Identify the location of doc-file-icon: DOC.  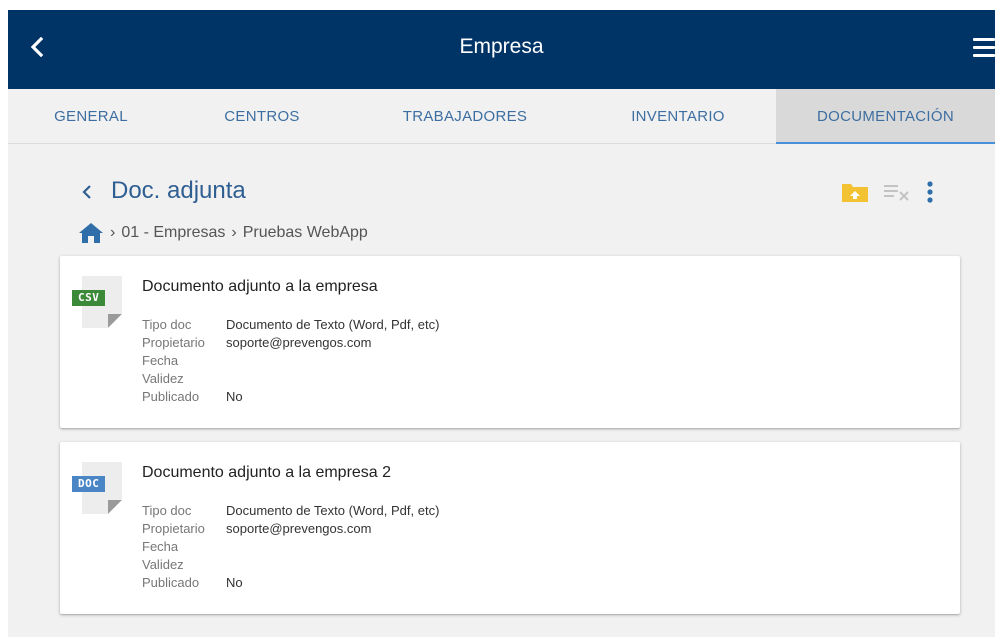
(101, 492).